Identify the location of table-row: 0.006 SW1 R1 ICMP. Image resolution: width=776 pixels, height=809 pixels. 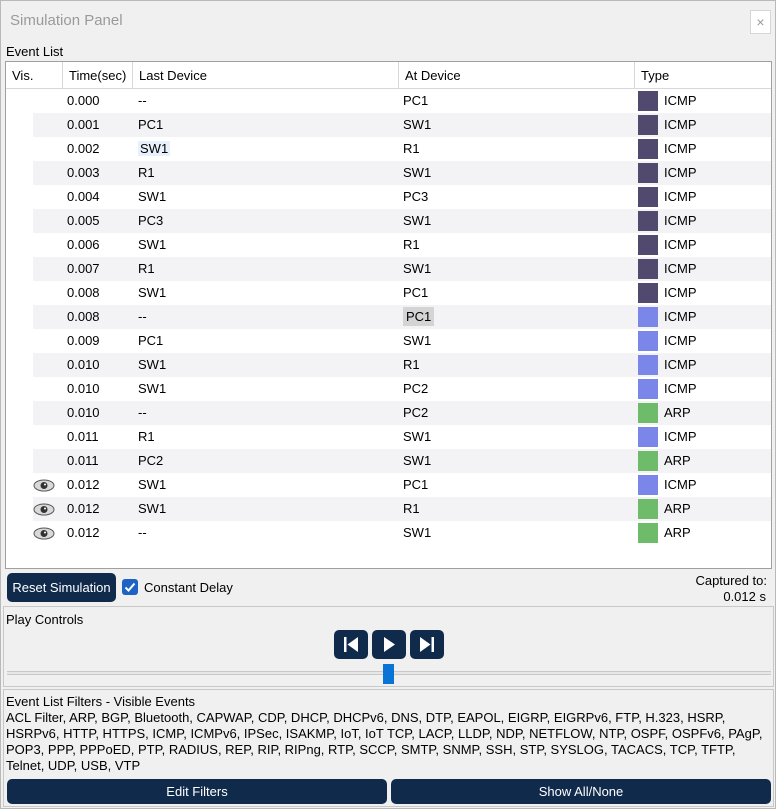
(388, 245).